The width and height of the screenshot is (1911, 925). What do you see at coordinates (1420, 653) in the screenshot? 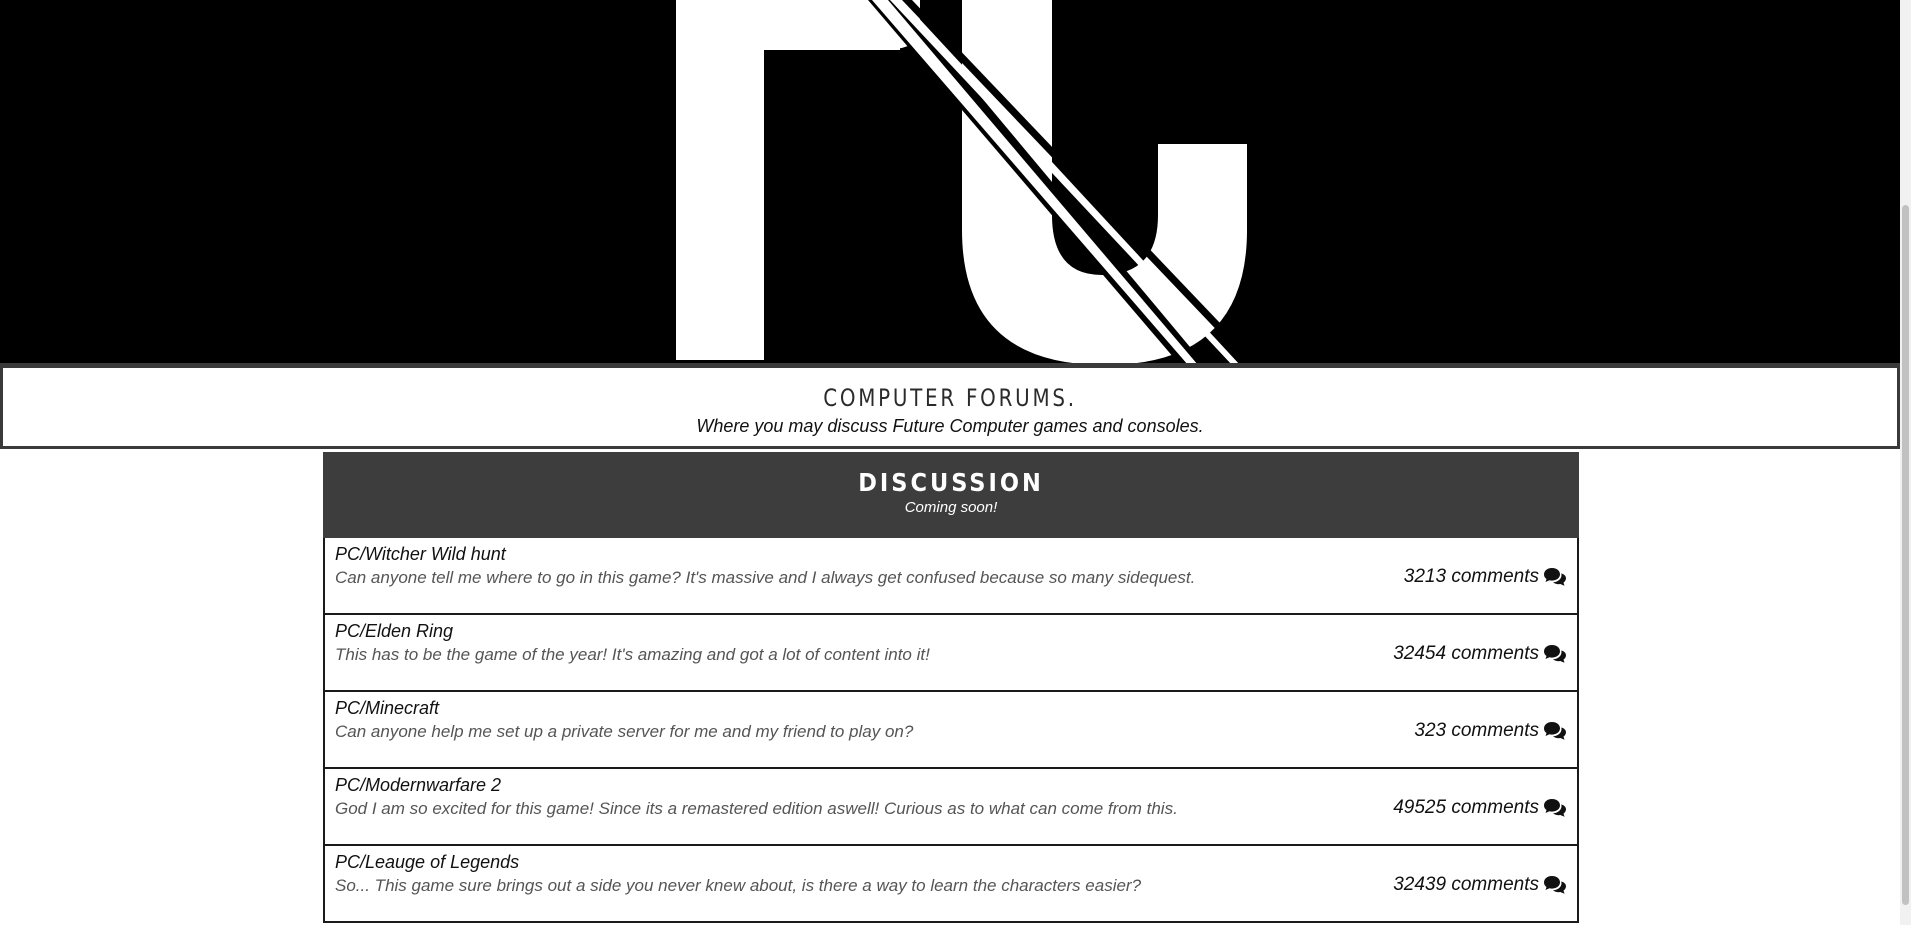
I see `comment-count-value: 32454` at bounding box center [1420, 653].